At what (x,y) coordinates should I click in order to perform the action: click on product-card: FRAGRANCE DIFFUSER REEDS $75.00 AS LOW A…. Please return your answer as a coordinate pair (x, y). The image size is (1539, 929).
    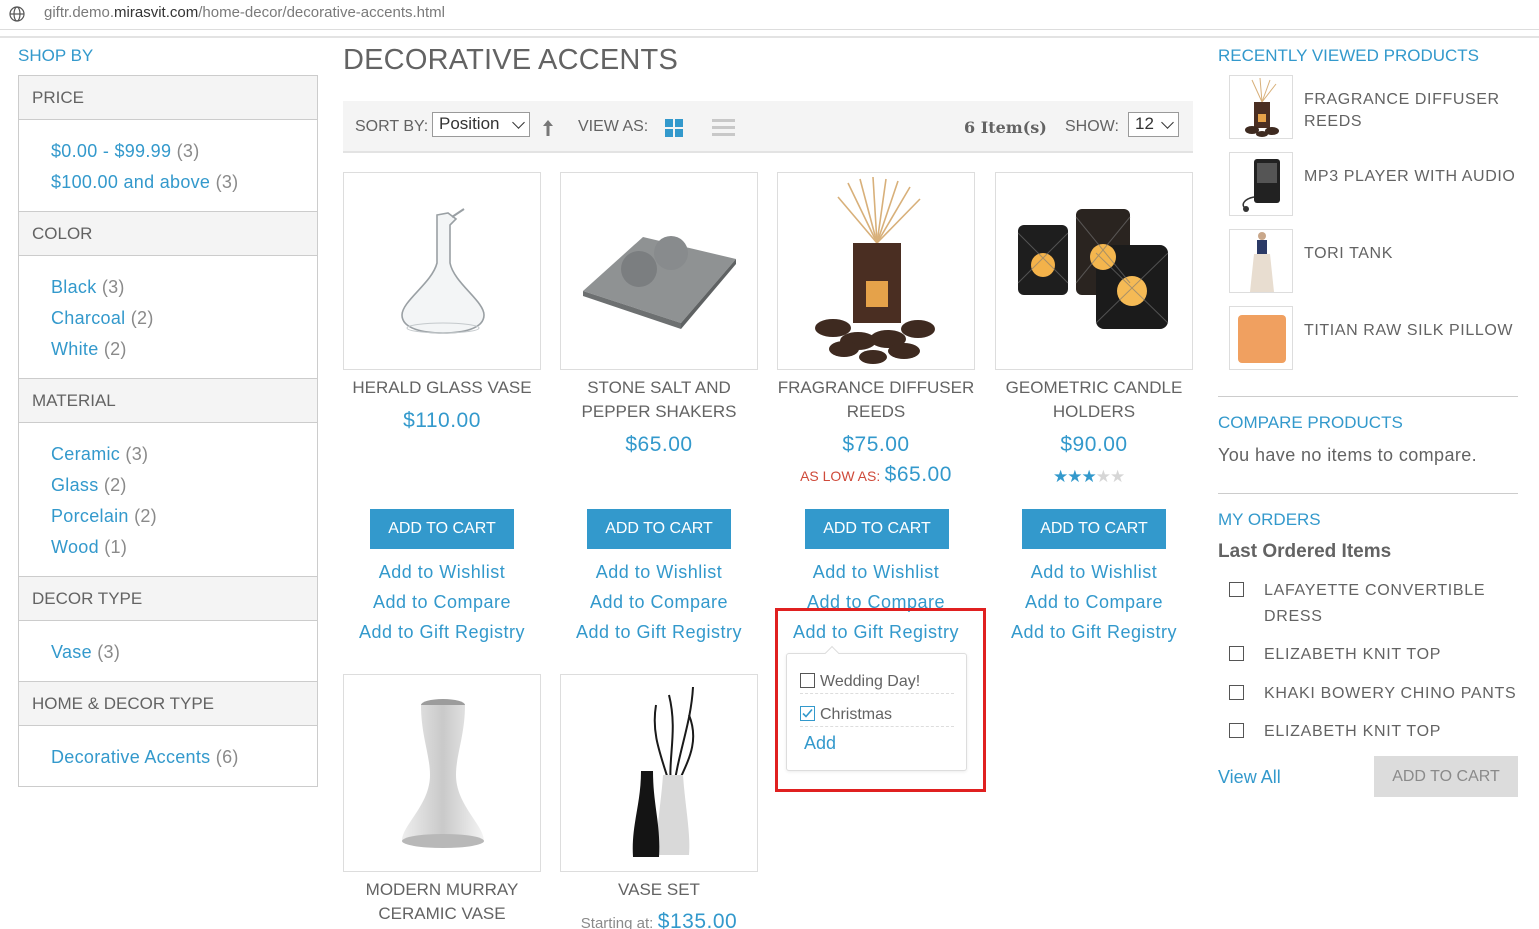
    Looking at the image, I should click on (876, 329).